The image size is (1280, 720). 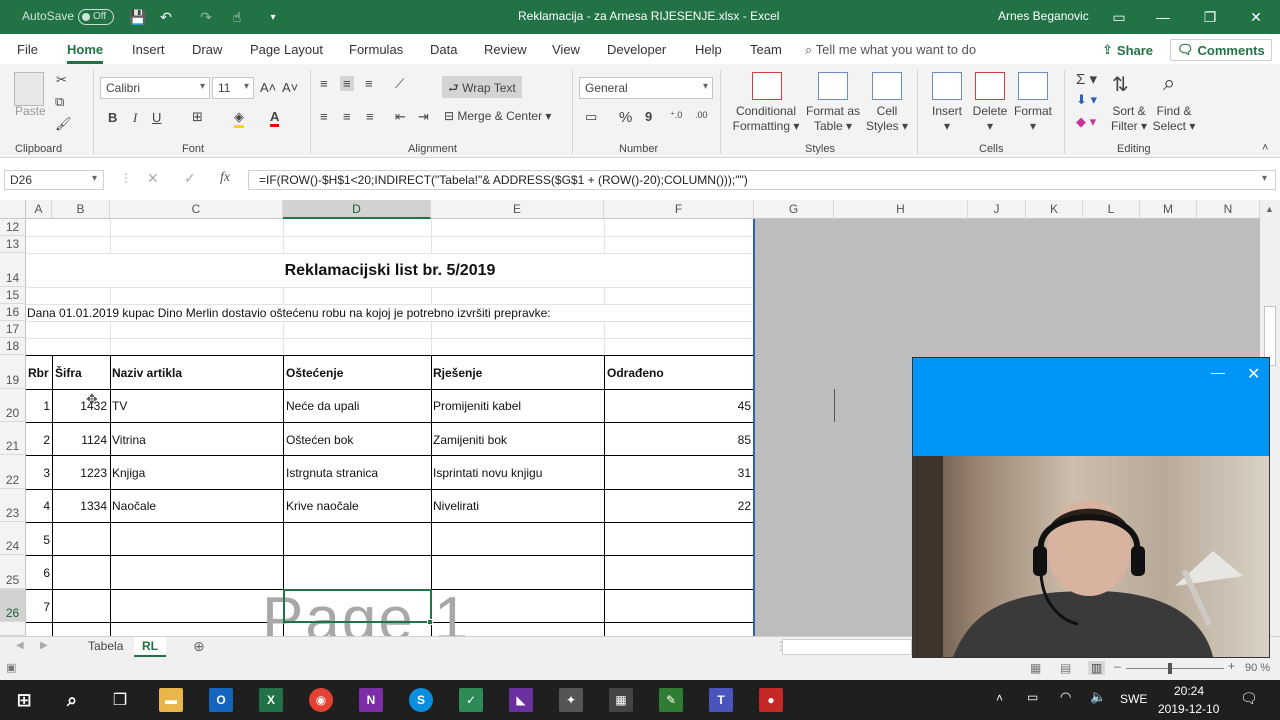 What do you see at coordinates (68, 373) in the screenshot?
I see `header-sifra: Šifra` at bounding box center [68, 373].